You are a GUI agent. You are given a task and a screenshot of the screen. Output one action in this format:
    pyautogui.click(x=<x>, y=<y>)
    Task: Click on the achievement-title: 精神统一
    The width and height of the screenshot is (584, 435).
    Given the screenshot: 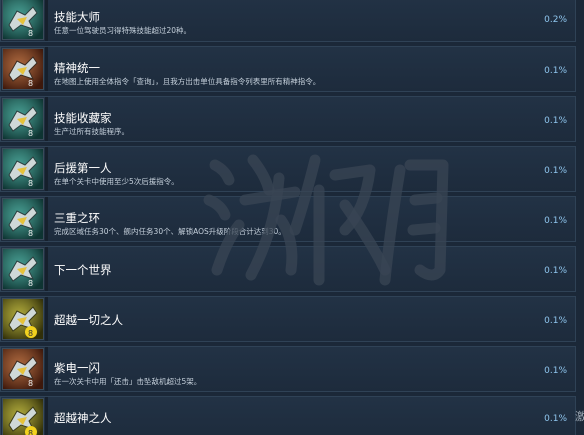 What is the action you would take?
    pyautogui.click(x=77, y=68)
    